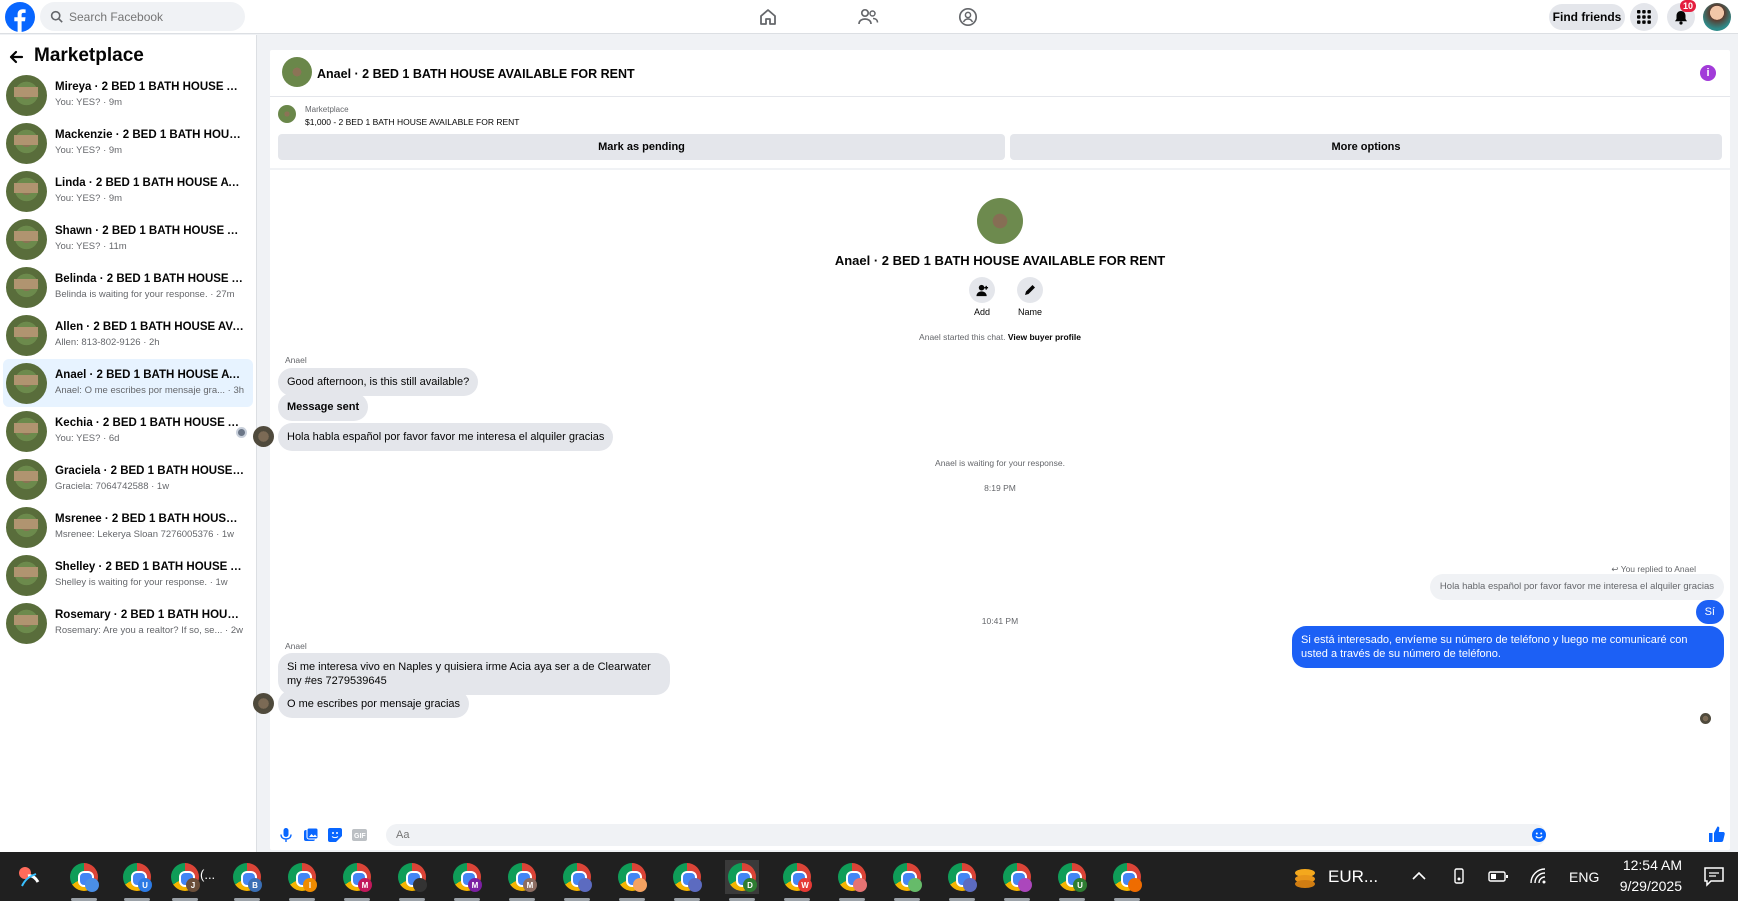  What do you see at coordinates (1000, 169) in the screenshot?
I see `divider` at bounding box center [1000, 169].